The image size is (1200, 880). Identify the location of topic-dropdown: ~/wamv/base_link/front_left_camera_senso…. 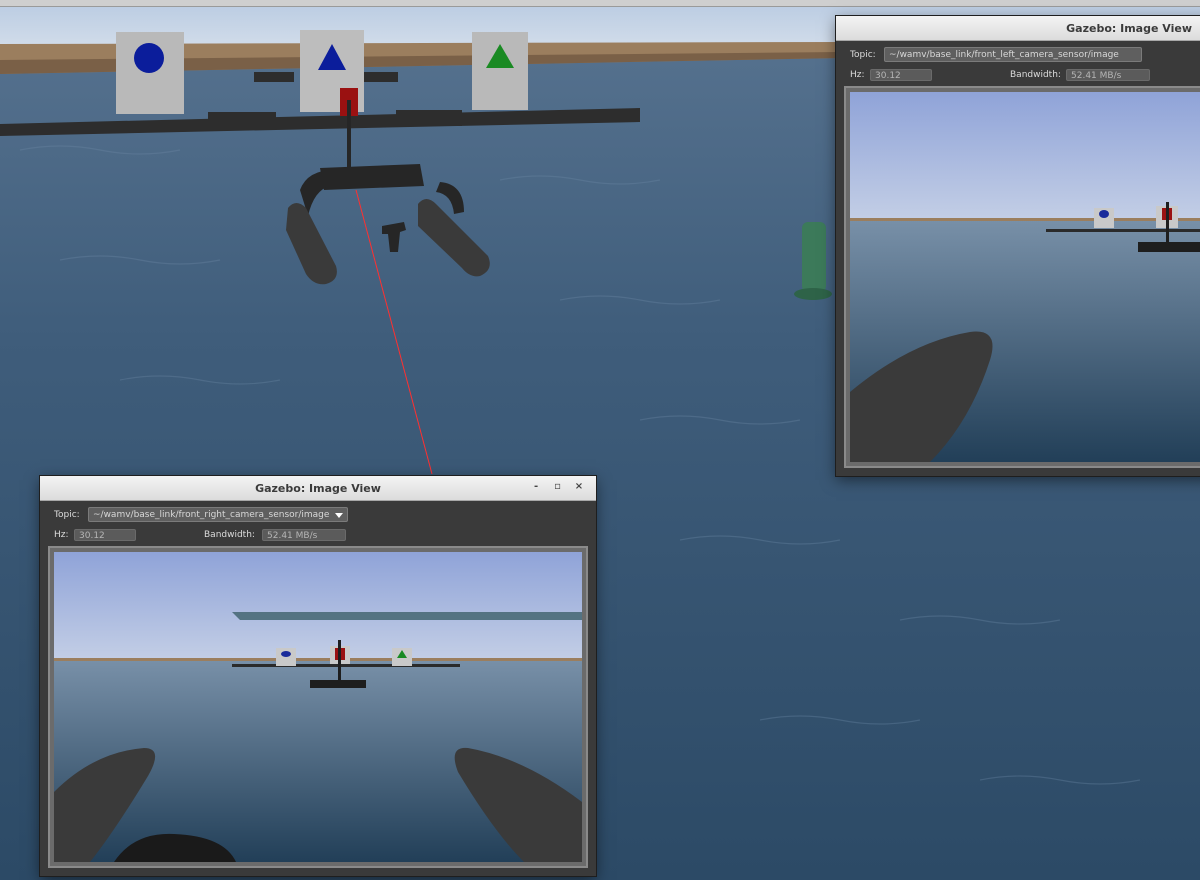
(1013, 54).